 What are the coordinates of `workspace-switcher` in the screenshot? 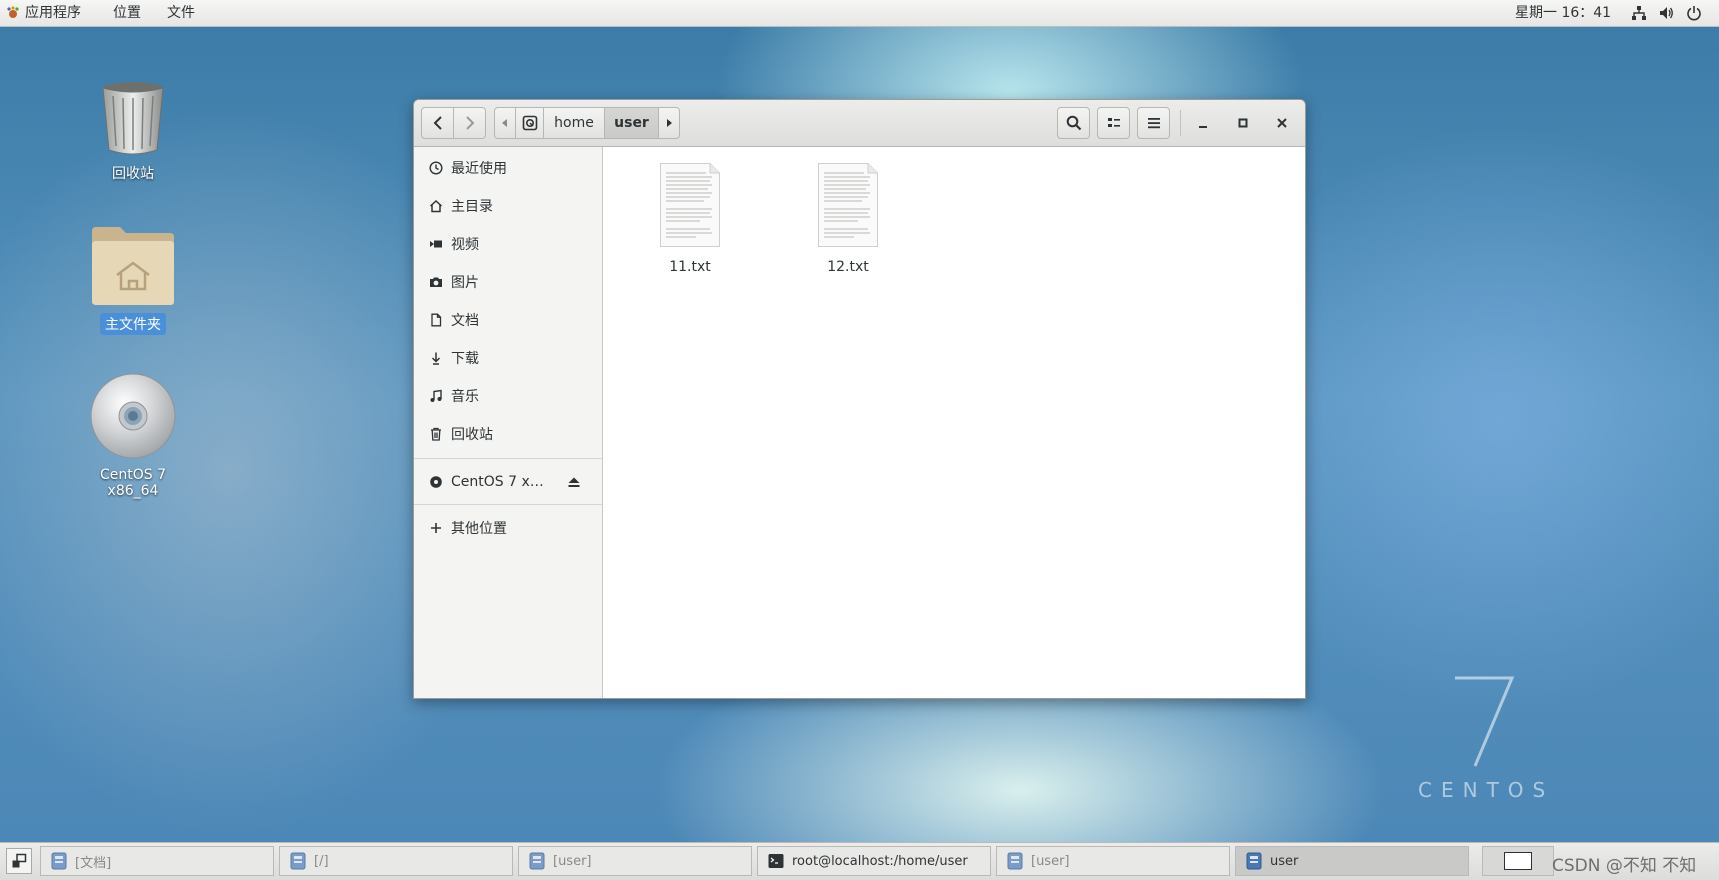 It's located at (1518, 861).